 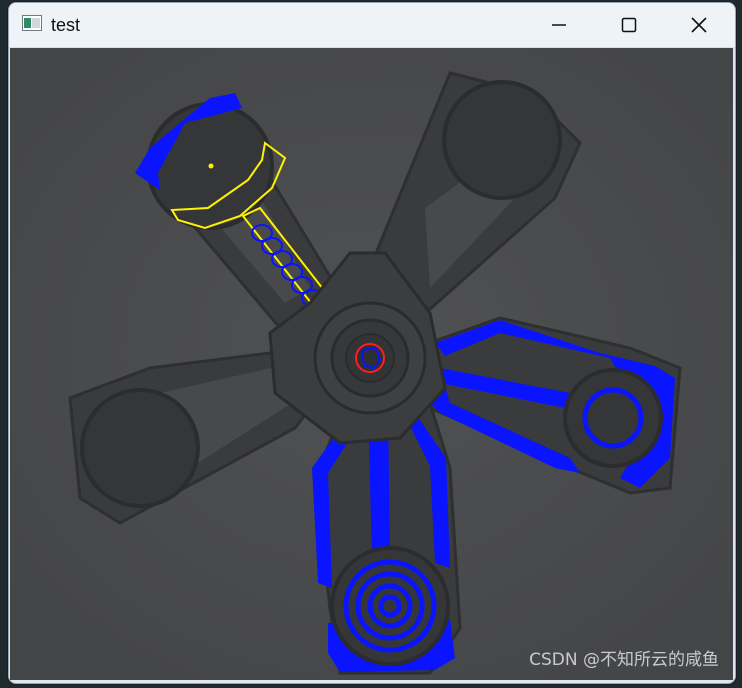 What do you see at coordinates (372, 25) in the screenshot?
I see `title-bar: test` at bounding box center [372, 25].